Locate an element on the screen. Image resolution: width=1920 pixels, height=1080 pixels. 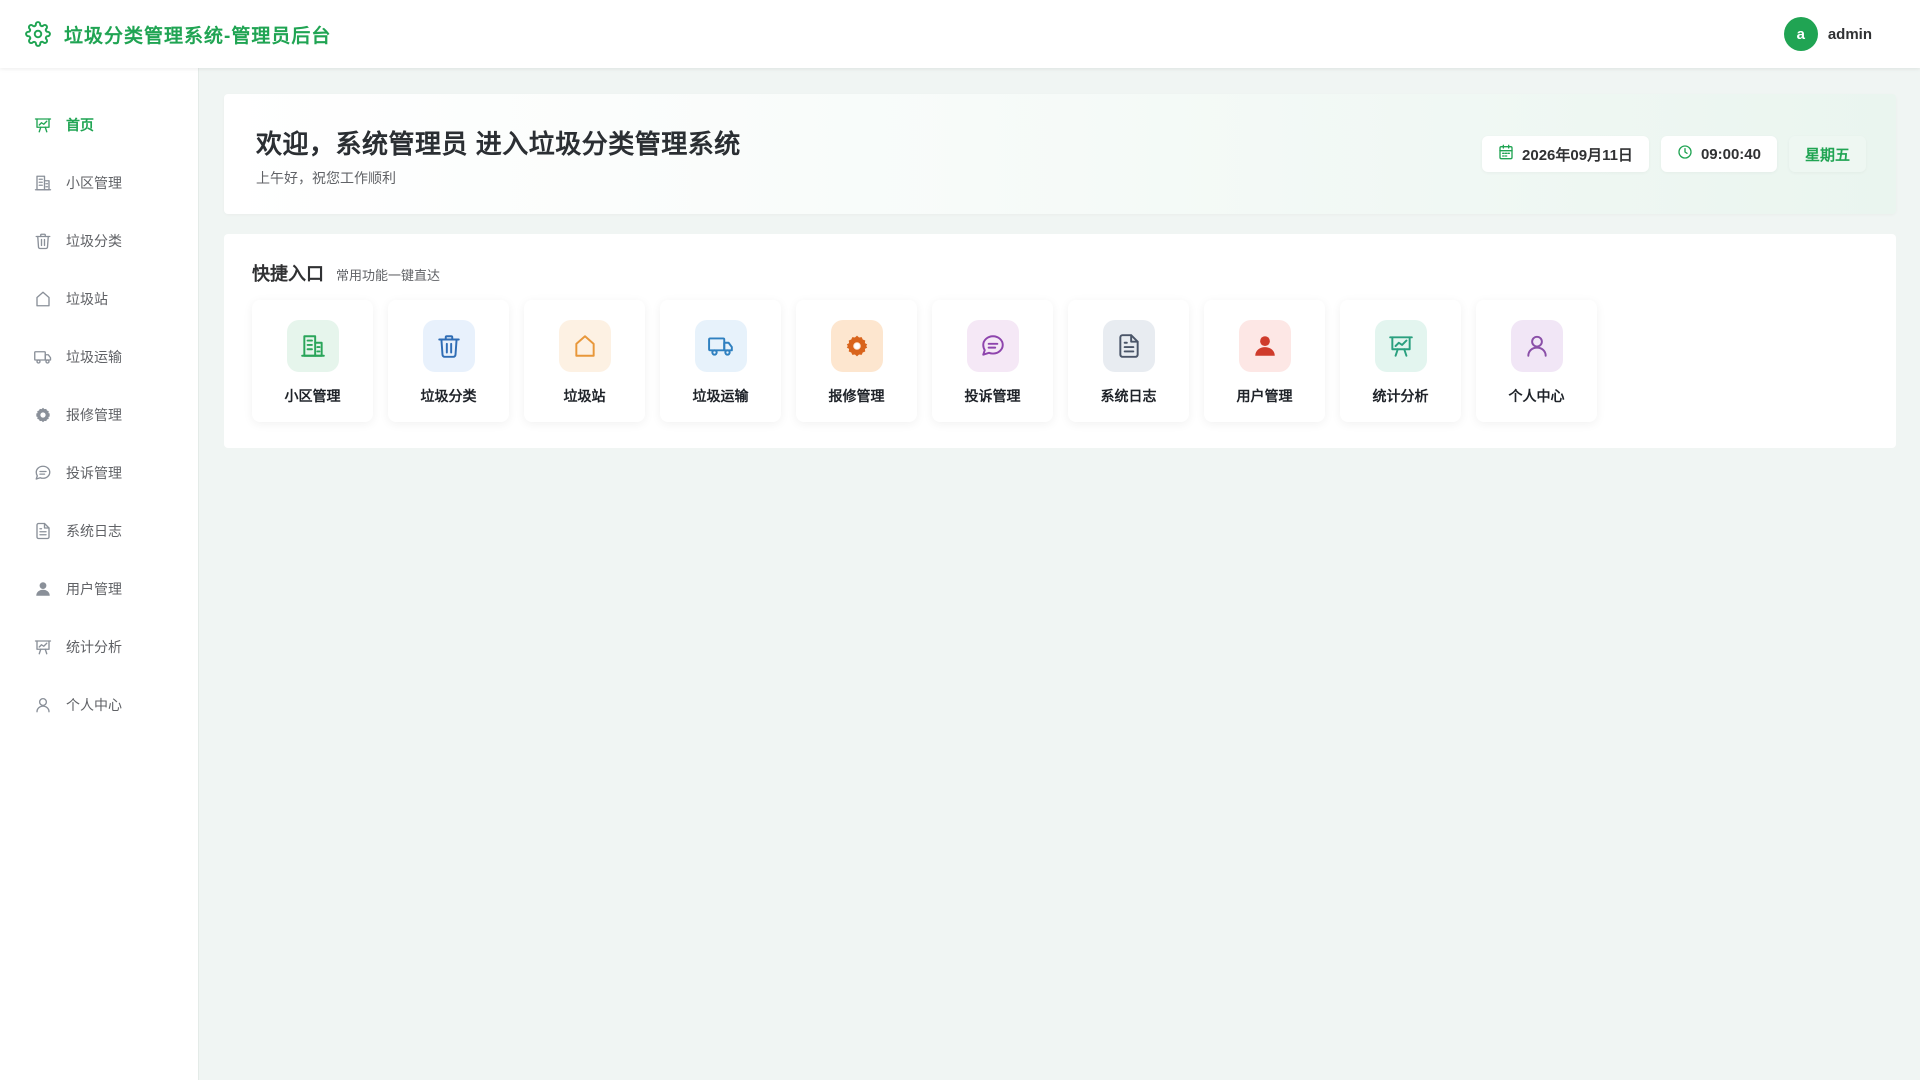
sidebar-item-label: 投诉管理 is located at coordinates (94, 473).